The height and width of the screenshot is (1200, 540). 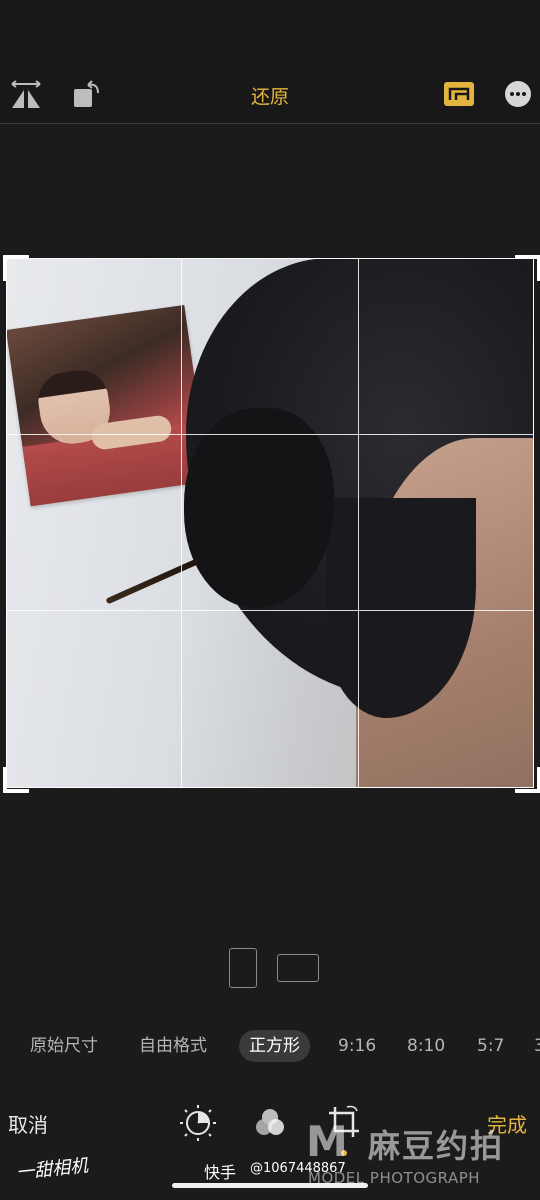 I want to click on top-toolbar: 还原, so click(x=270, y=62).